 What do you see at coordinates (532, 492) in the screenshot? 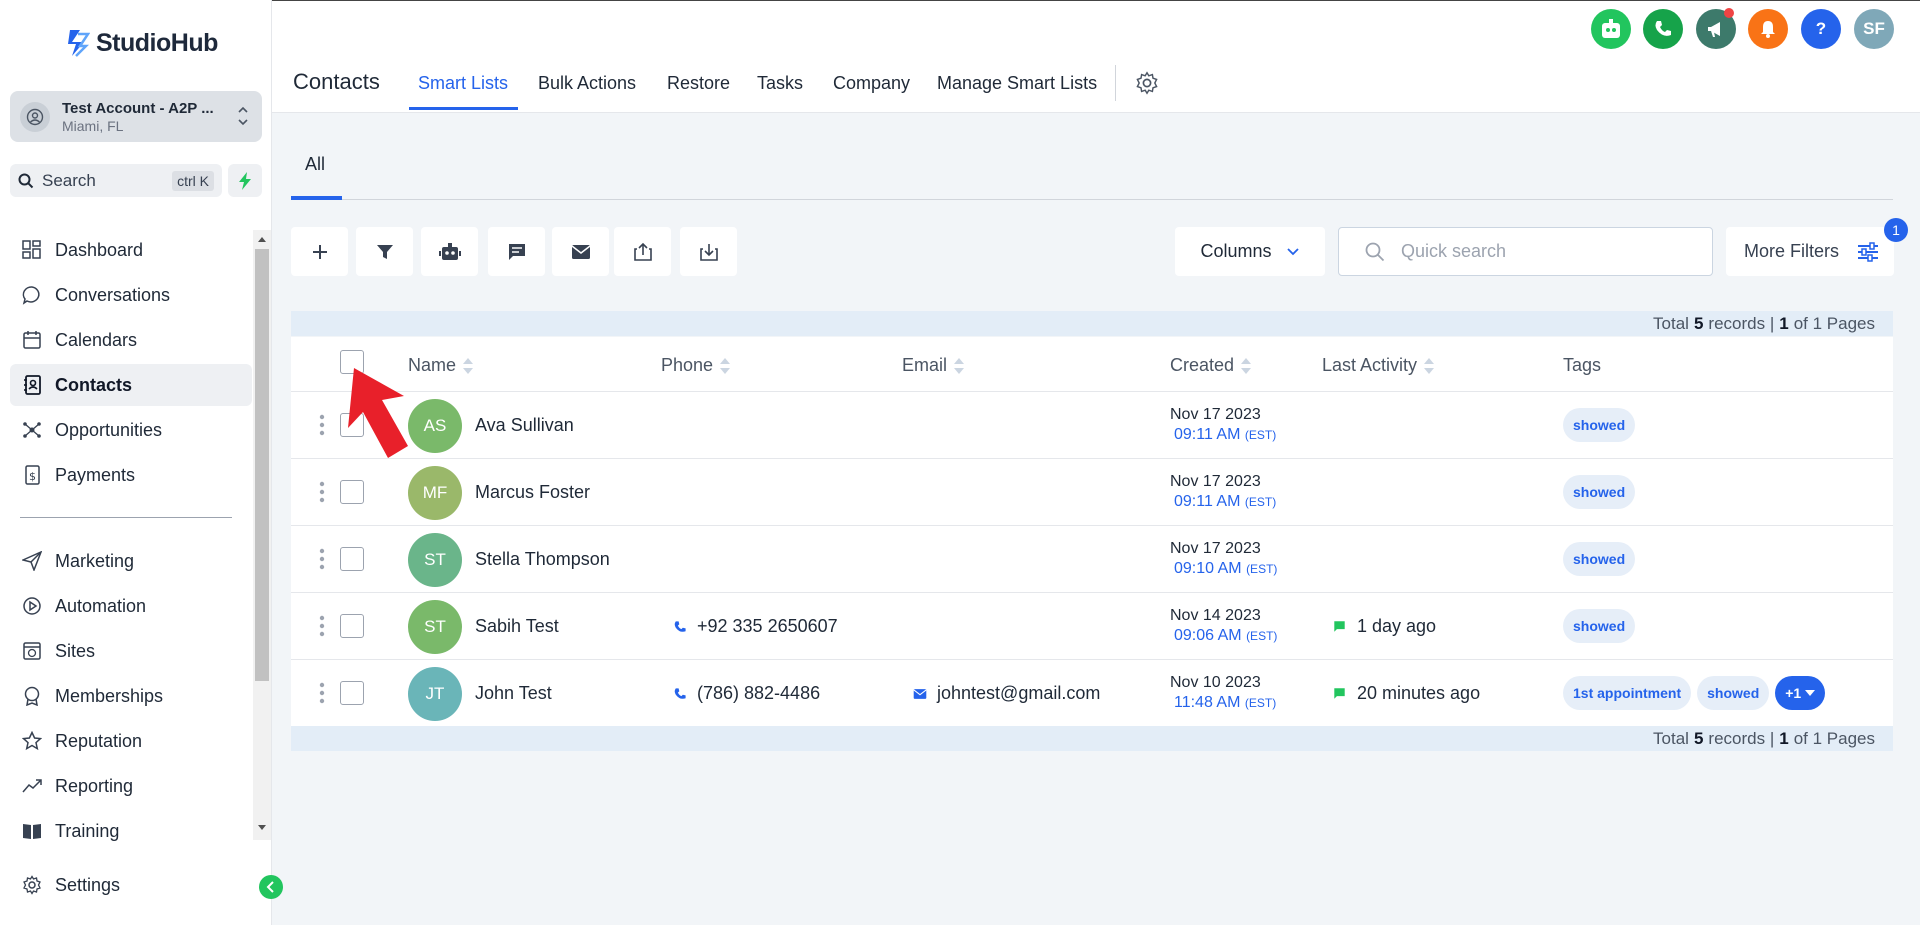
I see `contact-name: Marcus Foster` at bounding box center [532, 492].